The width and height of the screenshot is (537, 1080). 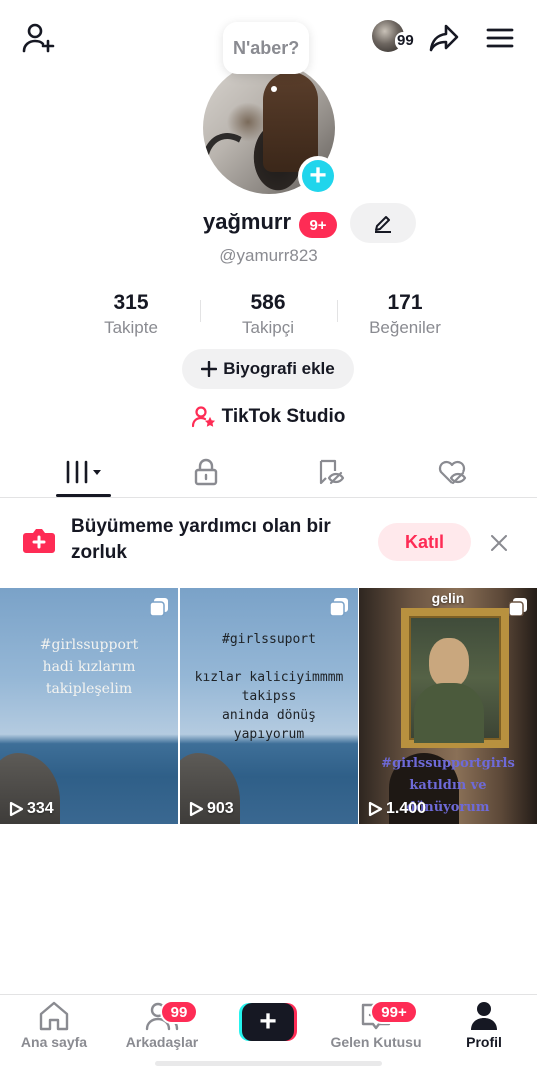 I want to click on home-icon, so click(x=54, y=1016).